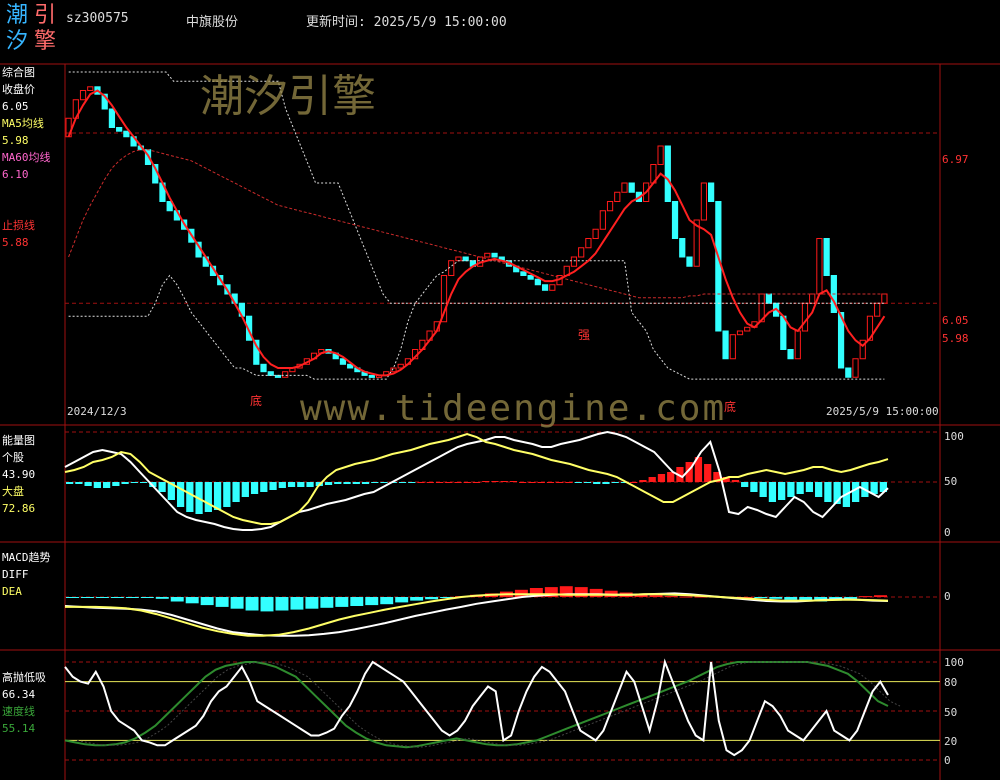 The image size is (1000, 780). I want to click on kdj-speed-label: 速度线, so click(18, 711).